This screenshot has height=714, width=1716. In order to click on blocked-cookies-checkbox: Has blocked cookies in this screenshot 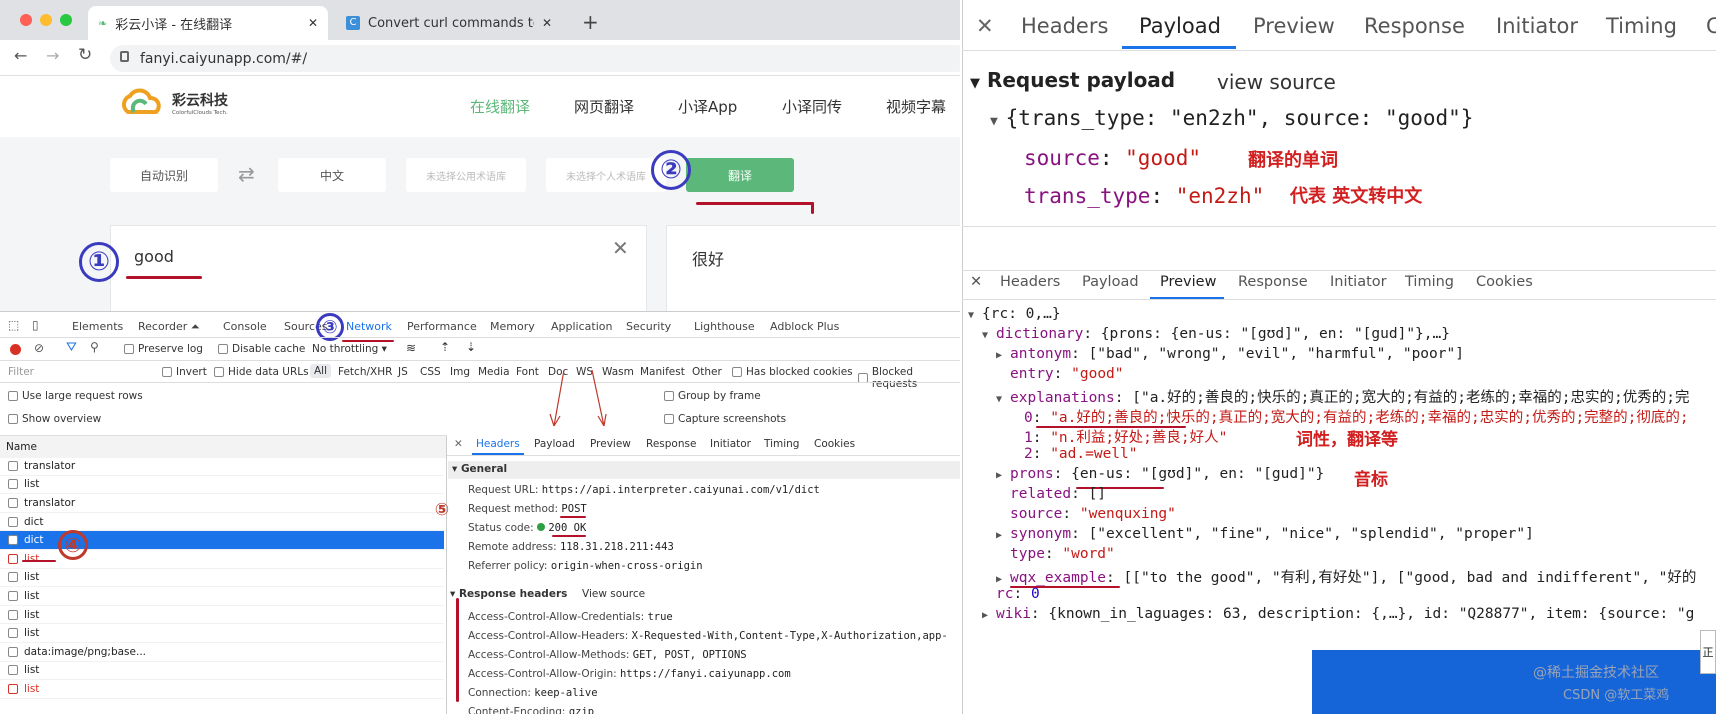, I will do `click(792, 372)`.